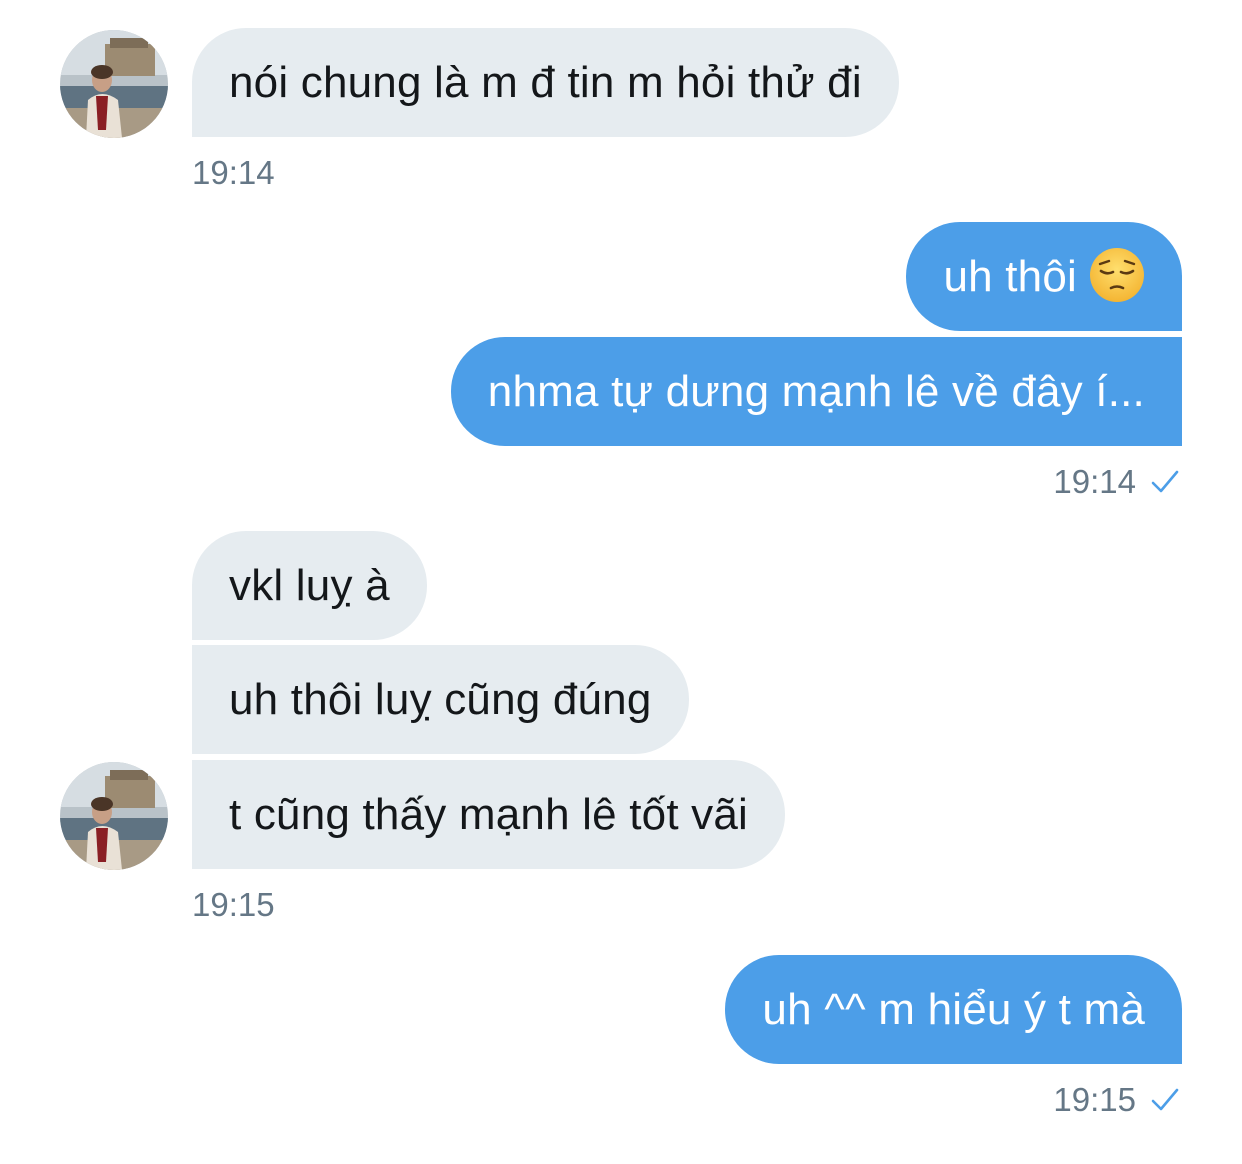 Image resolution: width=1242 pixels, height=1164 pixels. What do you see at coordinates (440, 699) in the screenshot?
I see `incoming-message: uh thôi luỵ cũng đúng` at bounding box center [440, 699].